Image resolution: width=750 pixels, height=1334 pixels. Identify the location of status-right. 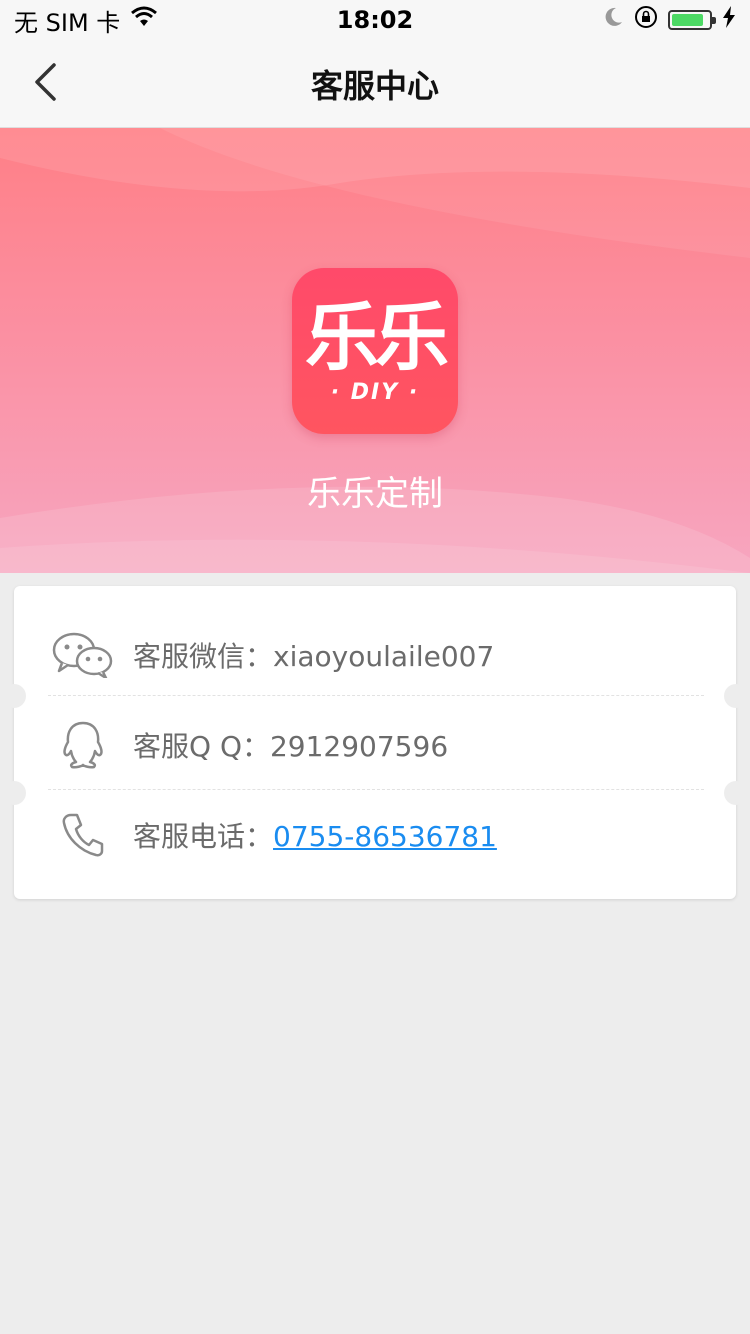
(669, 20).